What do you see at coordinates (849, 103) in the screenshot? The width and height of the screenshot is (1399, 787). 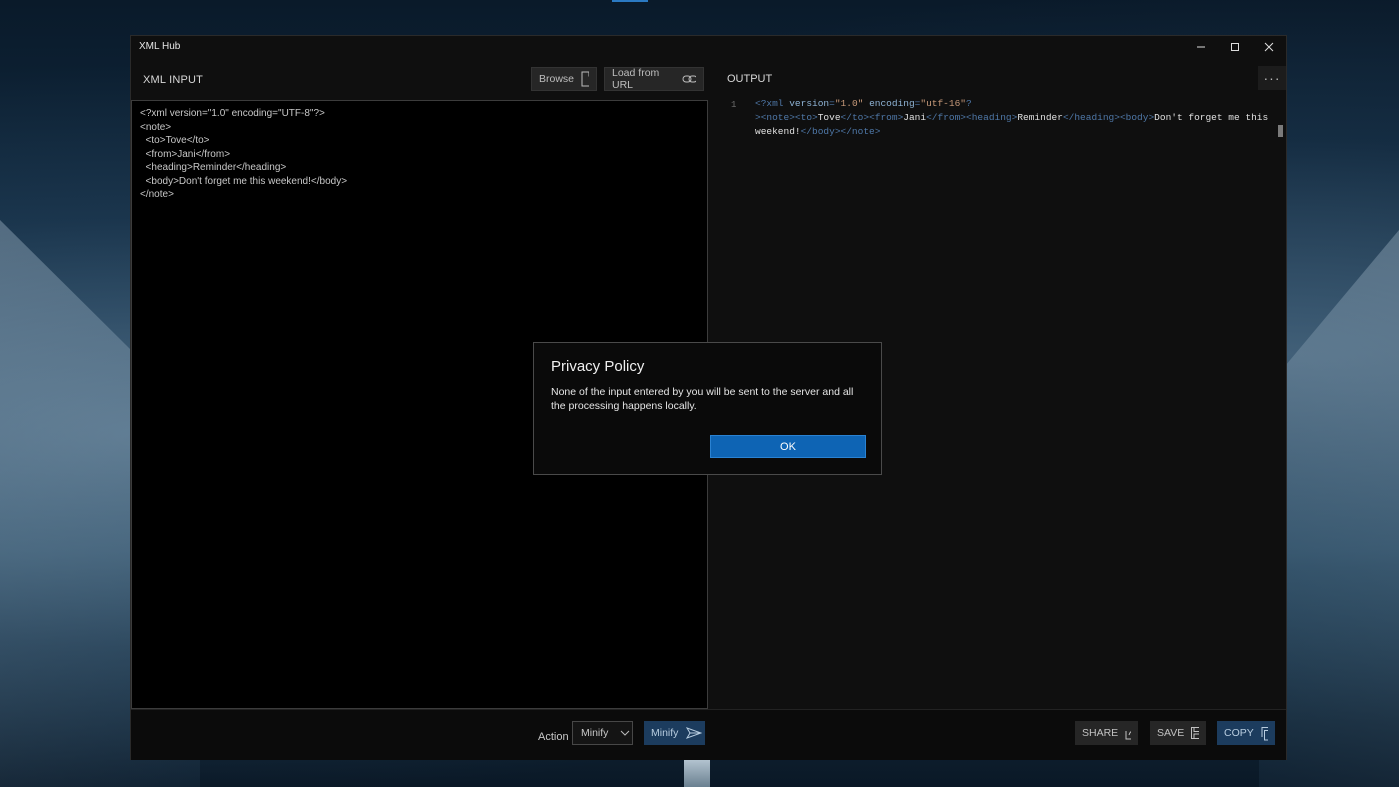 I see `output-token: "1.0"` at bounding box center [849, 103].